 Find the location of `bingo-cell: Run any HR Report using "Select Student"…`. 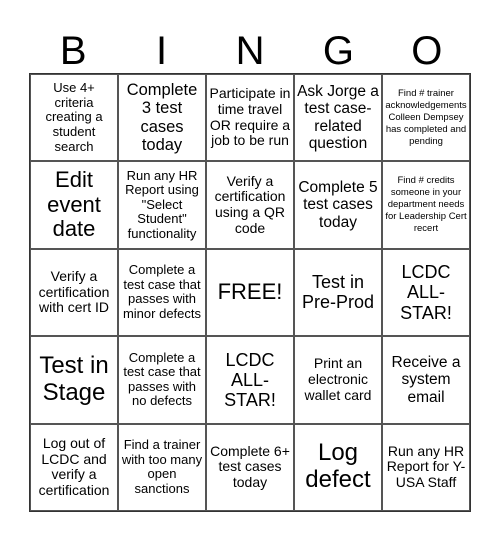

bingo-cell: Run any HR Report using "Select Student"… is located at coordinates (162, 205).